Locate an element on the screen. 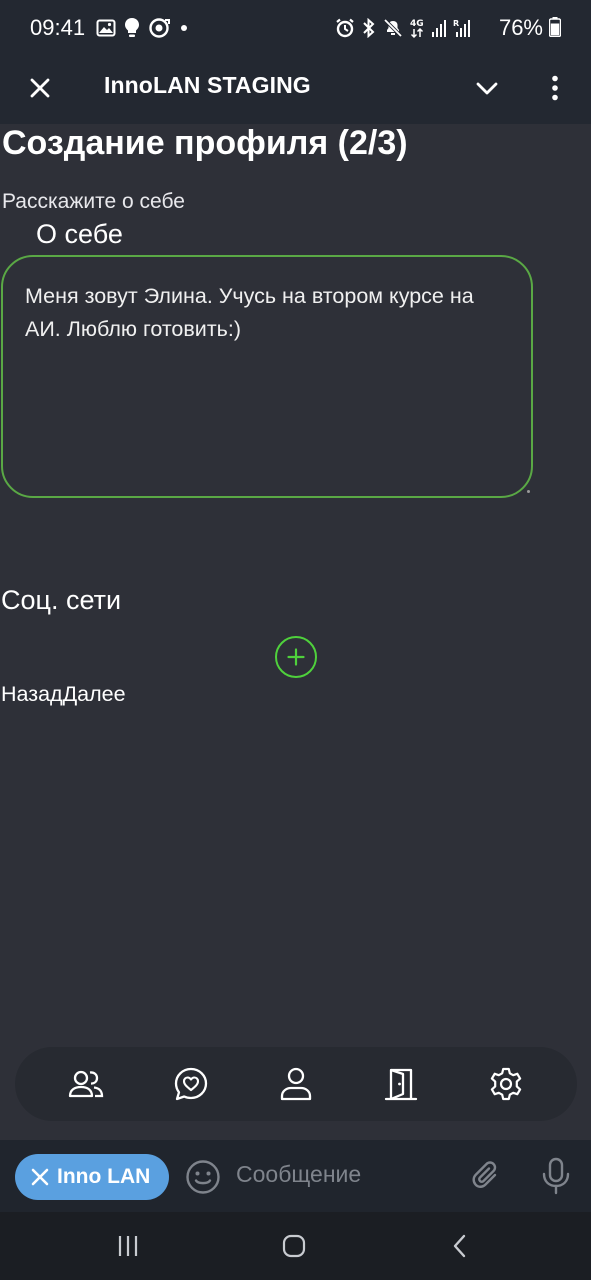 The height and width of the screenshot is (1280, 591). expand-button is located at coordinates (487, 88).